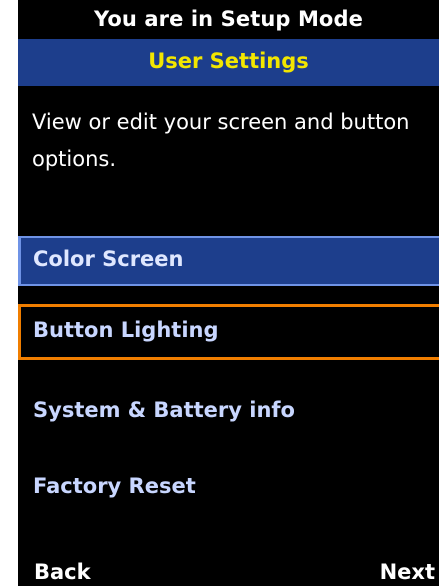  What do you see at coordinates (228, 489) in the screenshot?
I see `menu-item-factory-reset: Factory Reset` at bounding box center [228, 489].